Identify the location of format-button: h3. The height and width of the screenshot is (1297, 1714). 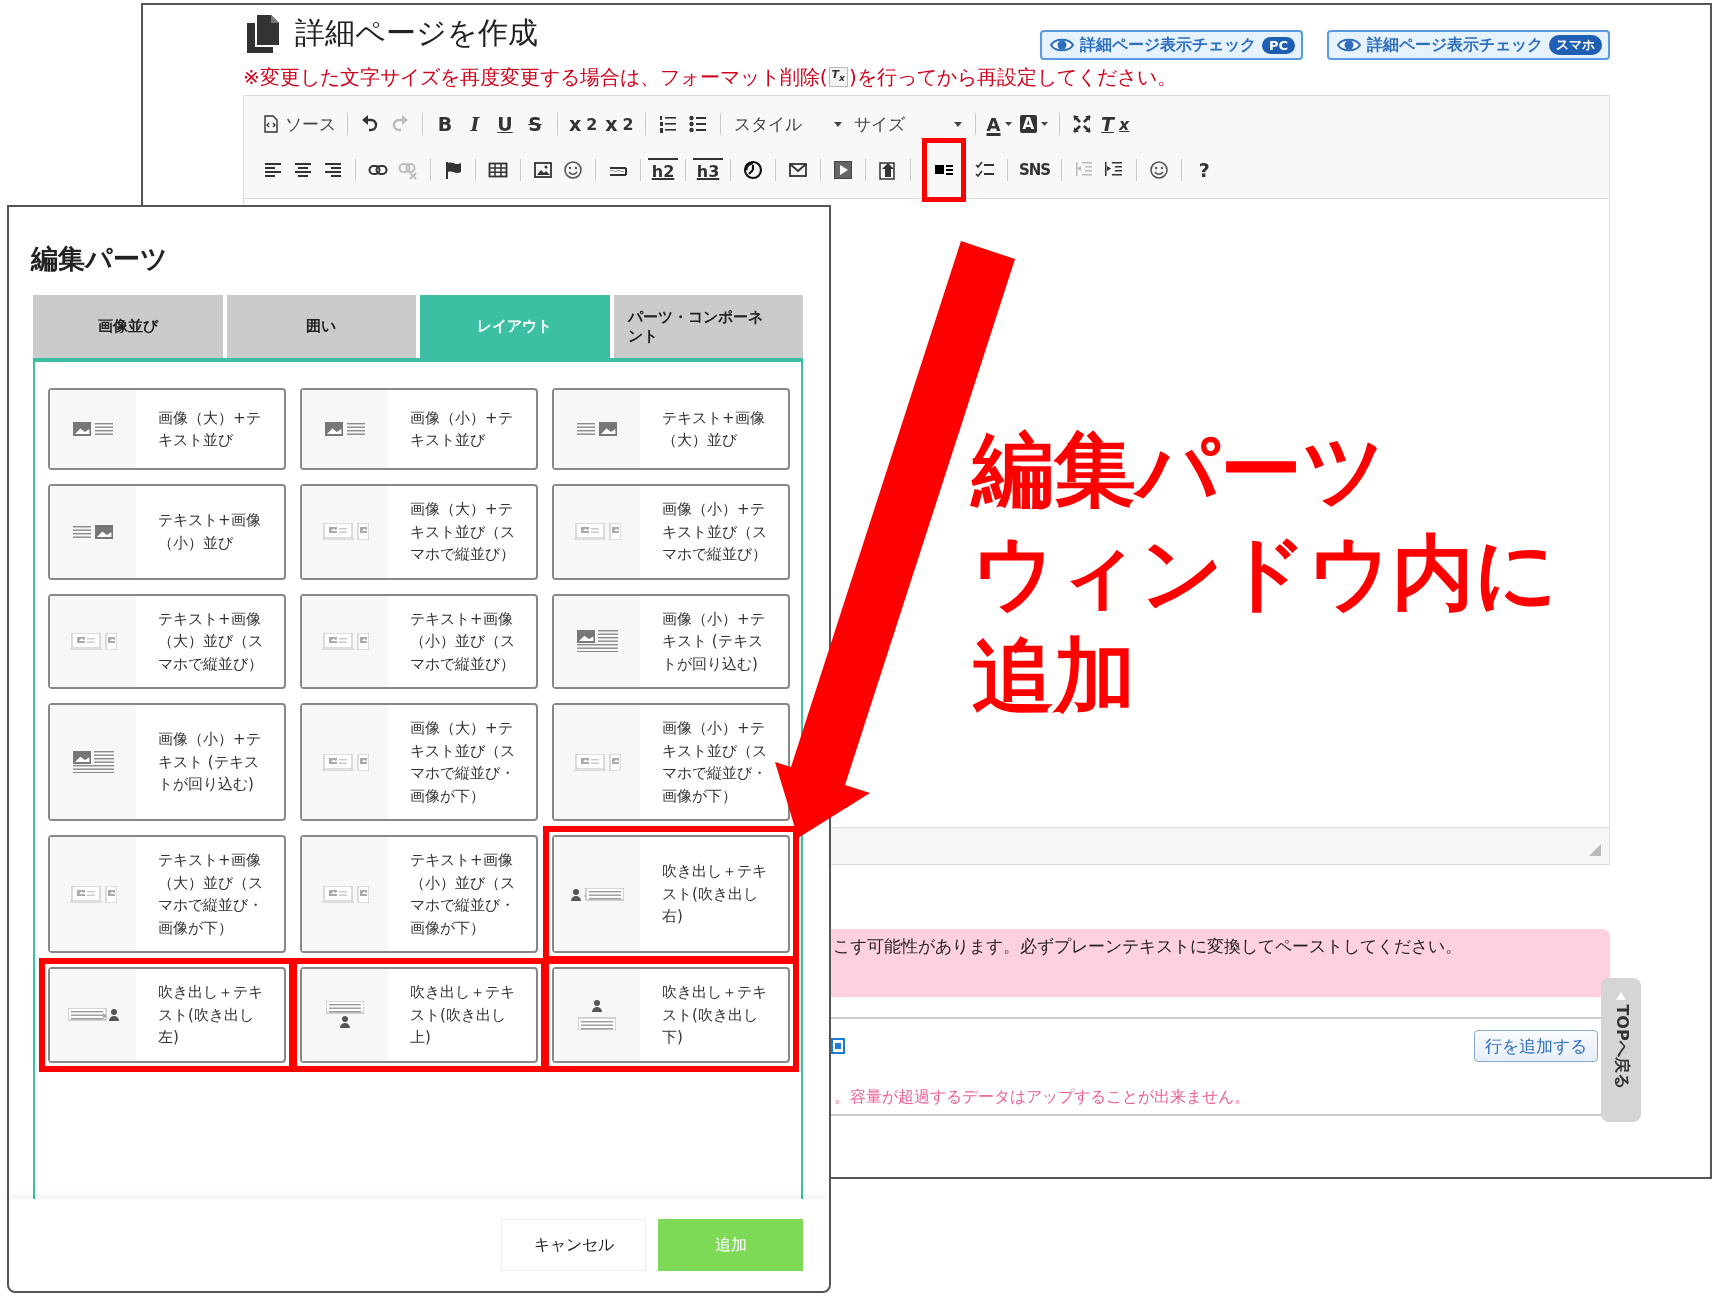
(708, 170).